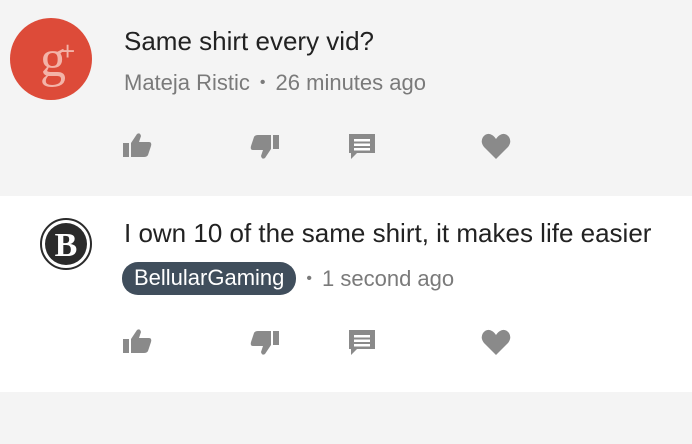  I want to click on comment-time: 26 minutes ago, so click(350, 82).